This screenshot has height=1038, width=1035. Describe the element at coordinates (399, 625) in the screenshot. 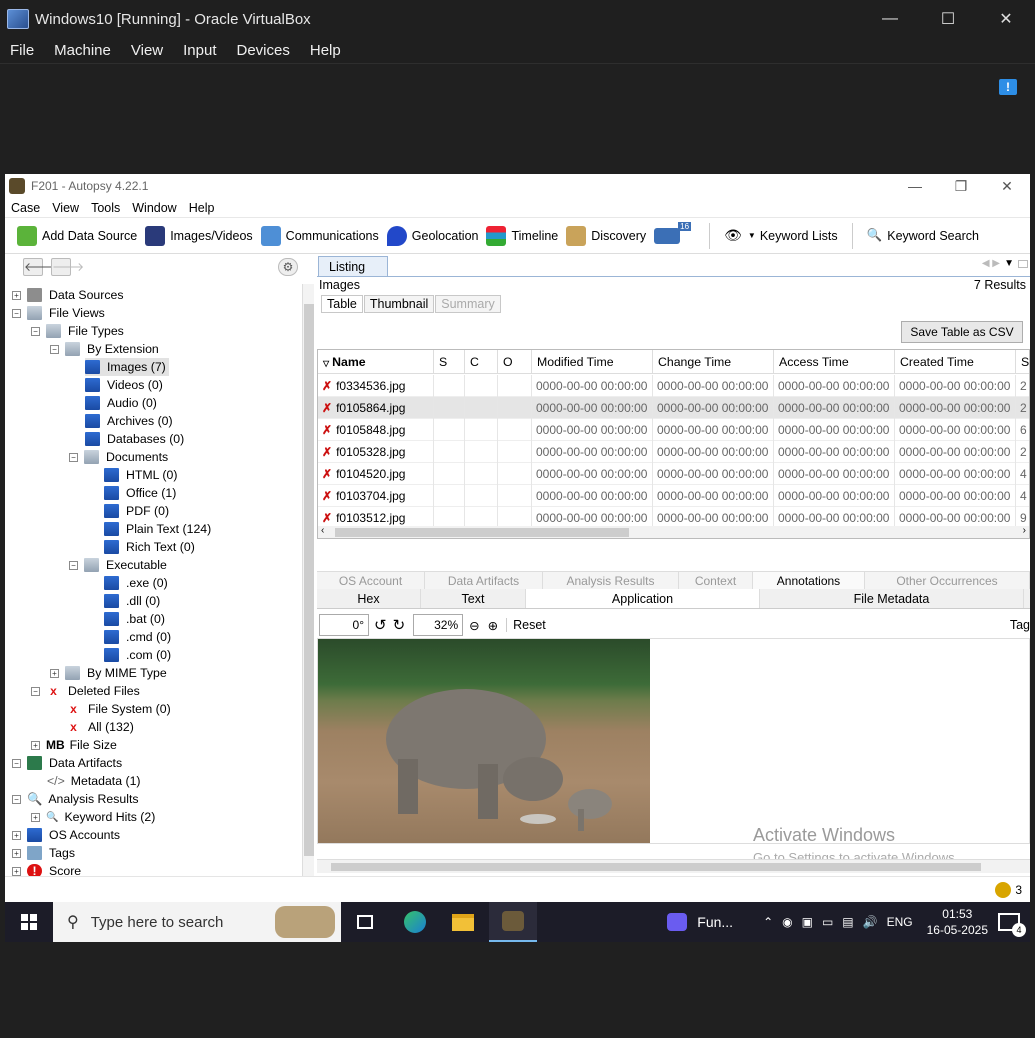

I see `rotate-right-icon: ↻` at that location.